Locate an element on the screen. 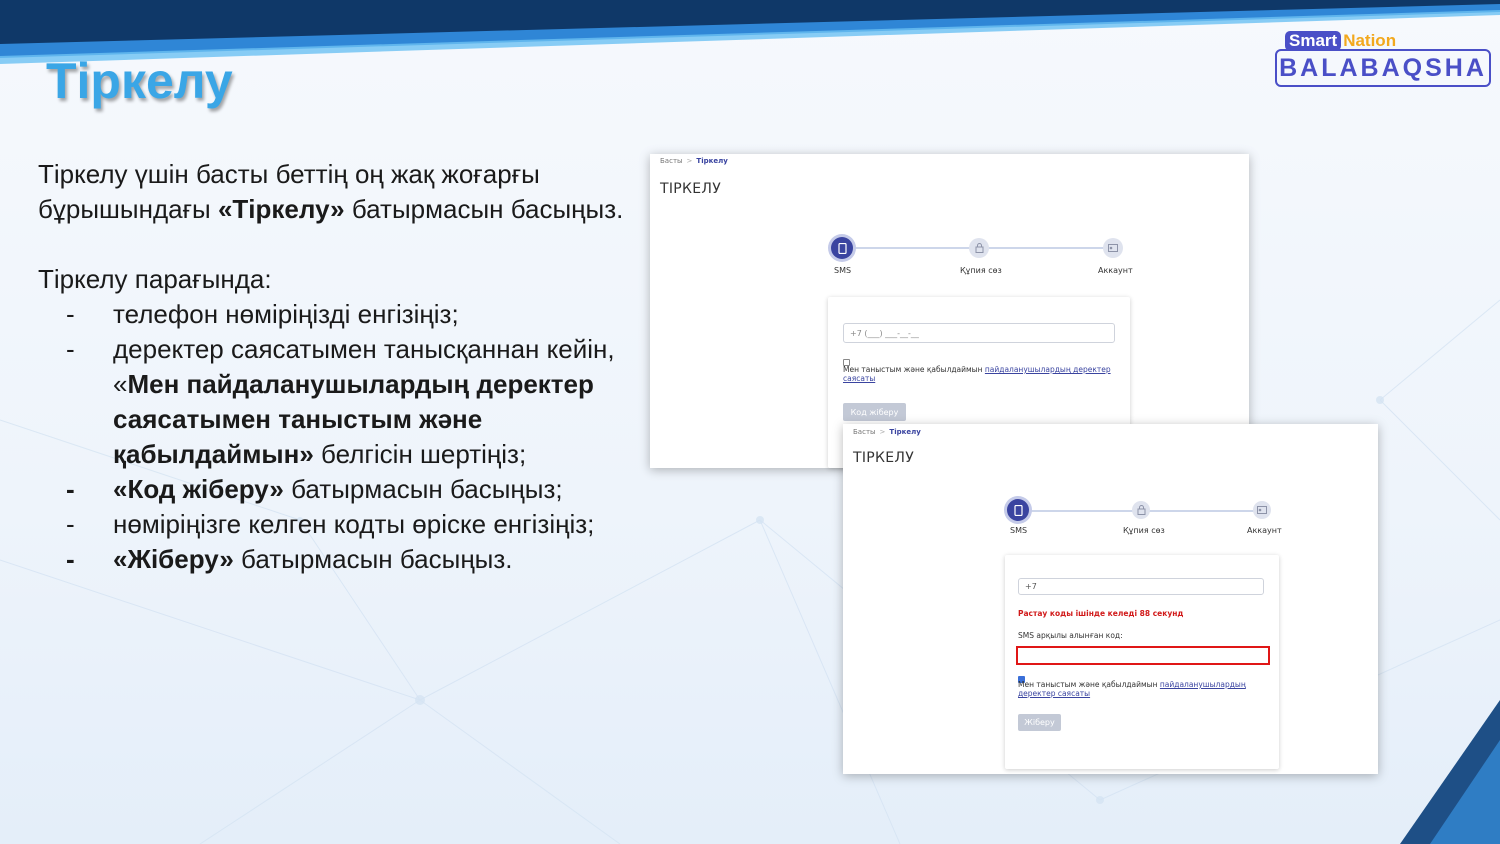 Image resolution: width=1500 pixels, height=844 pixels. list-item: - «Код жіберу» батырмасын басыңыз; is located at coordinates (338, 489).